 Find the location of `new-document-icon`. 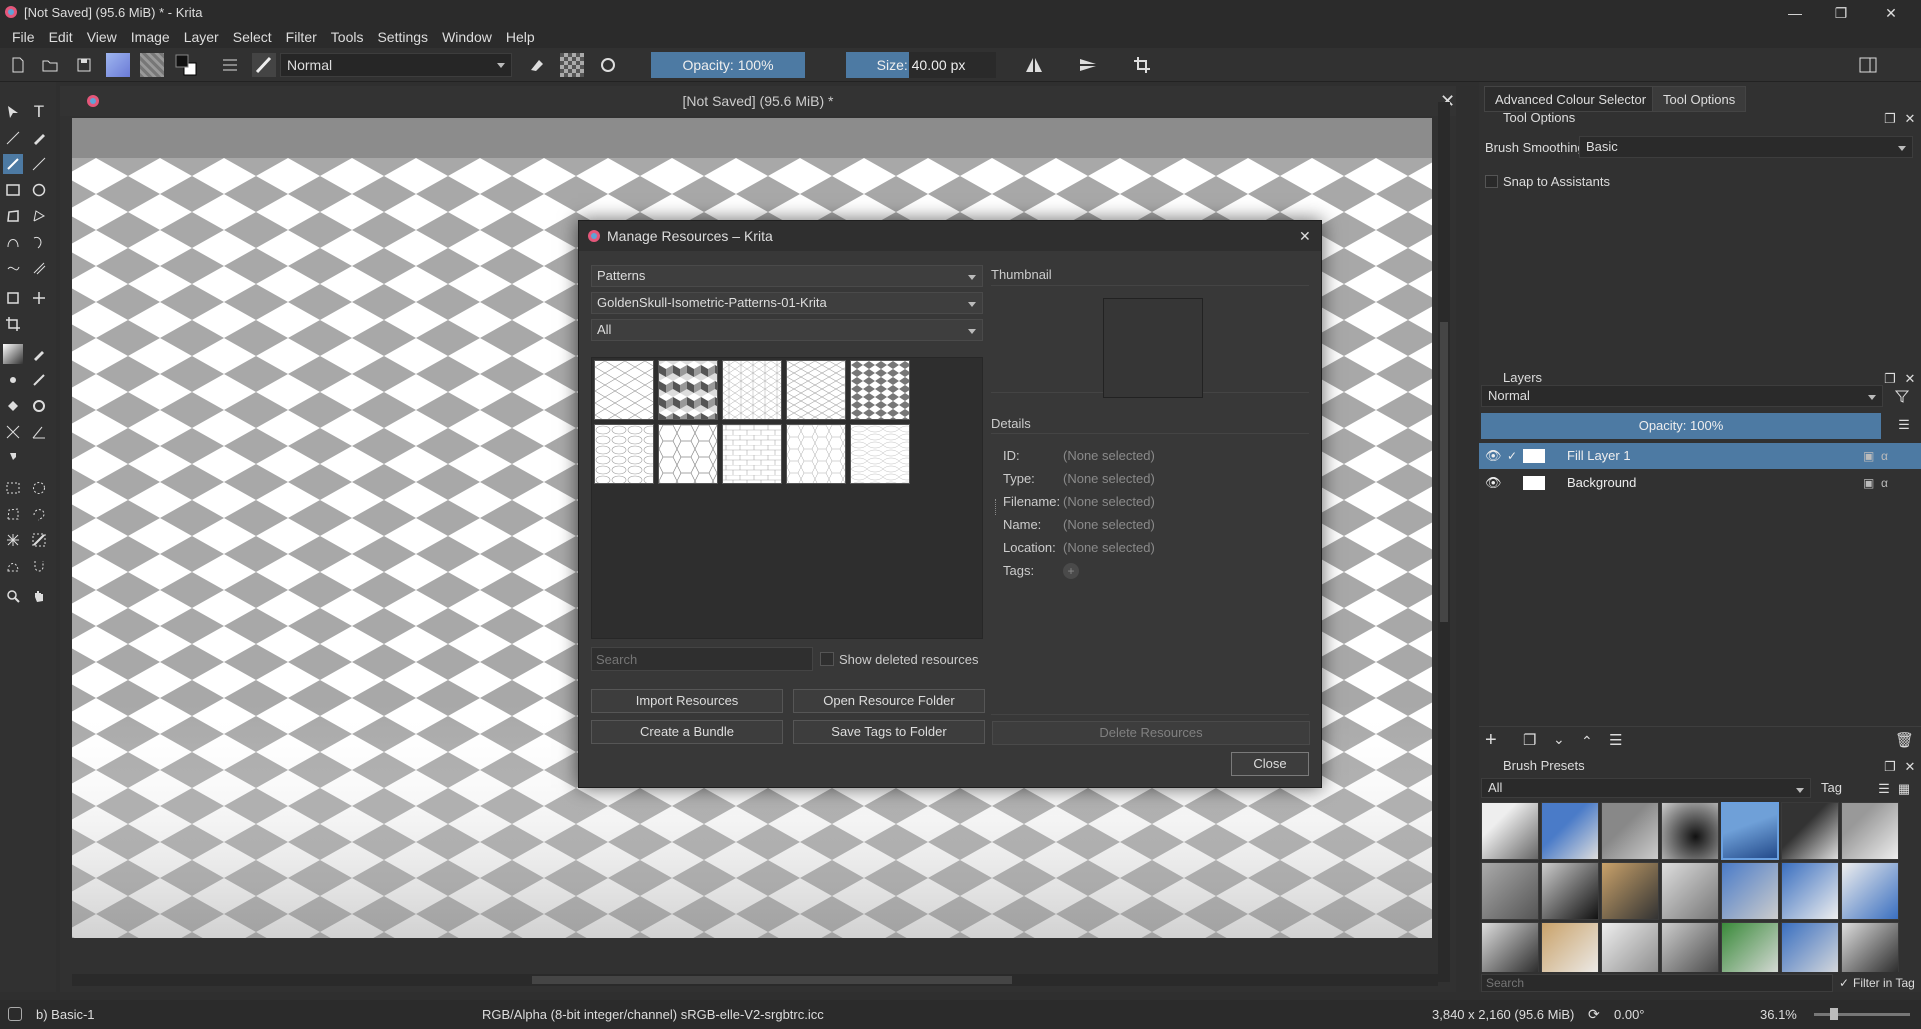

new-document-icon is located at coordinates (18, 65).